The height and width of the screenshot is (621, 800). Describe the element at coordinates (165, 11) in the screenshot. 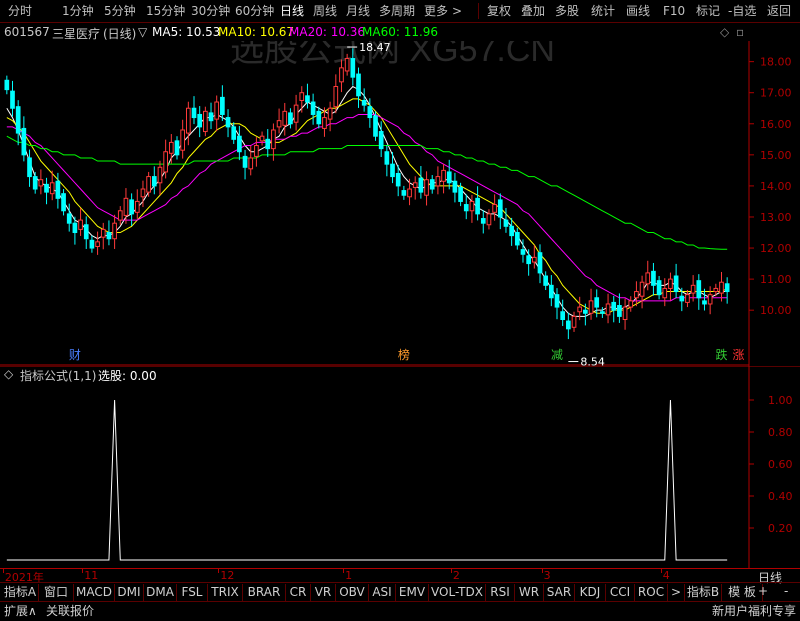

I see `period-tab-15min: 15分钟` at that location.